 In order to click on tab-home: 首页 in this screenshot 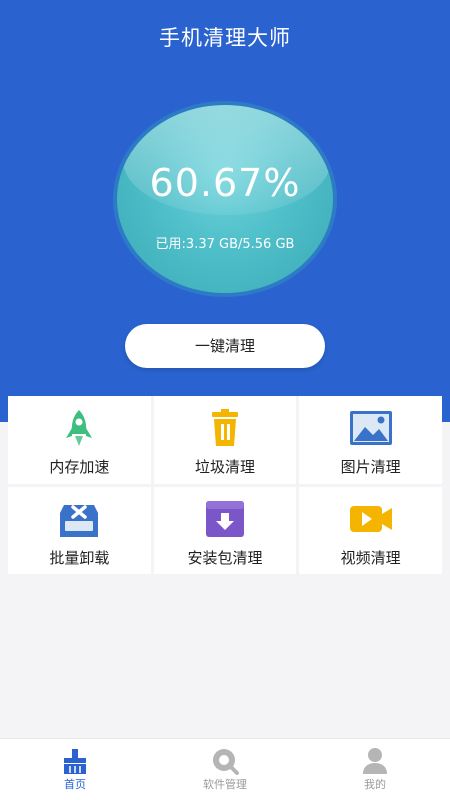, I will do `click(75, 769)`.